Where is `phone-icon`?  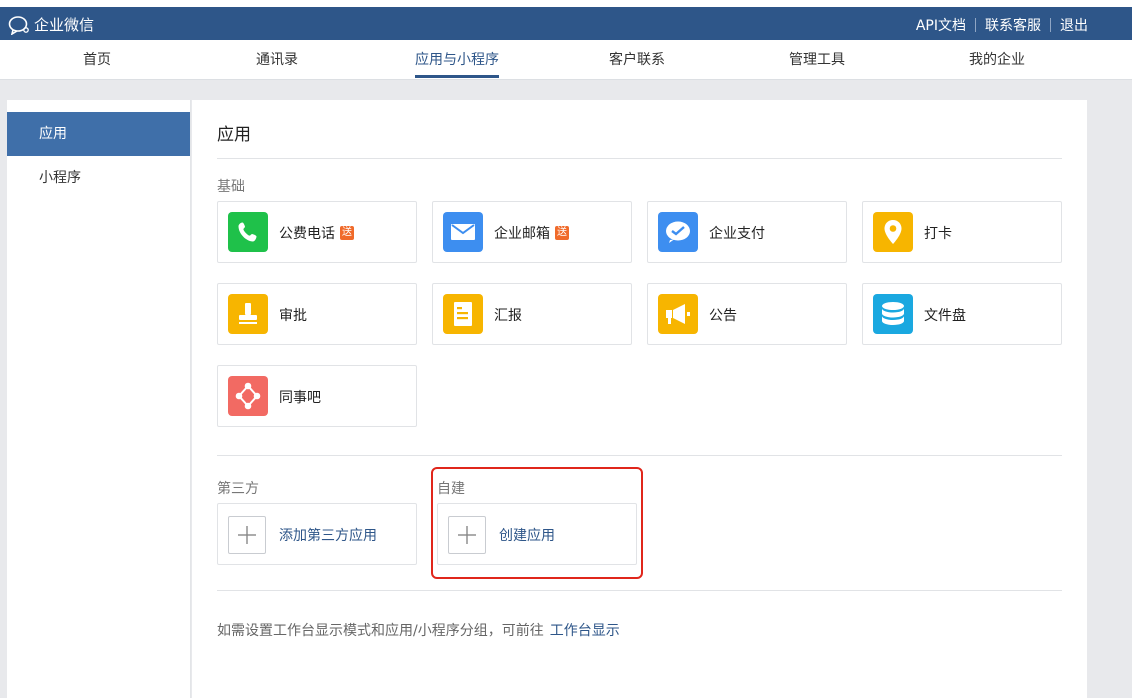 phone-icon is located at coordinates (248, 232).